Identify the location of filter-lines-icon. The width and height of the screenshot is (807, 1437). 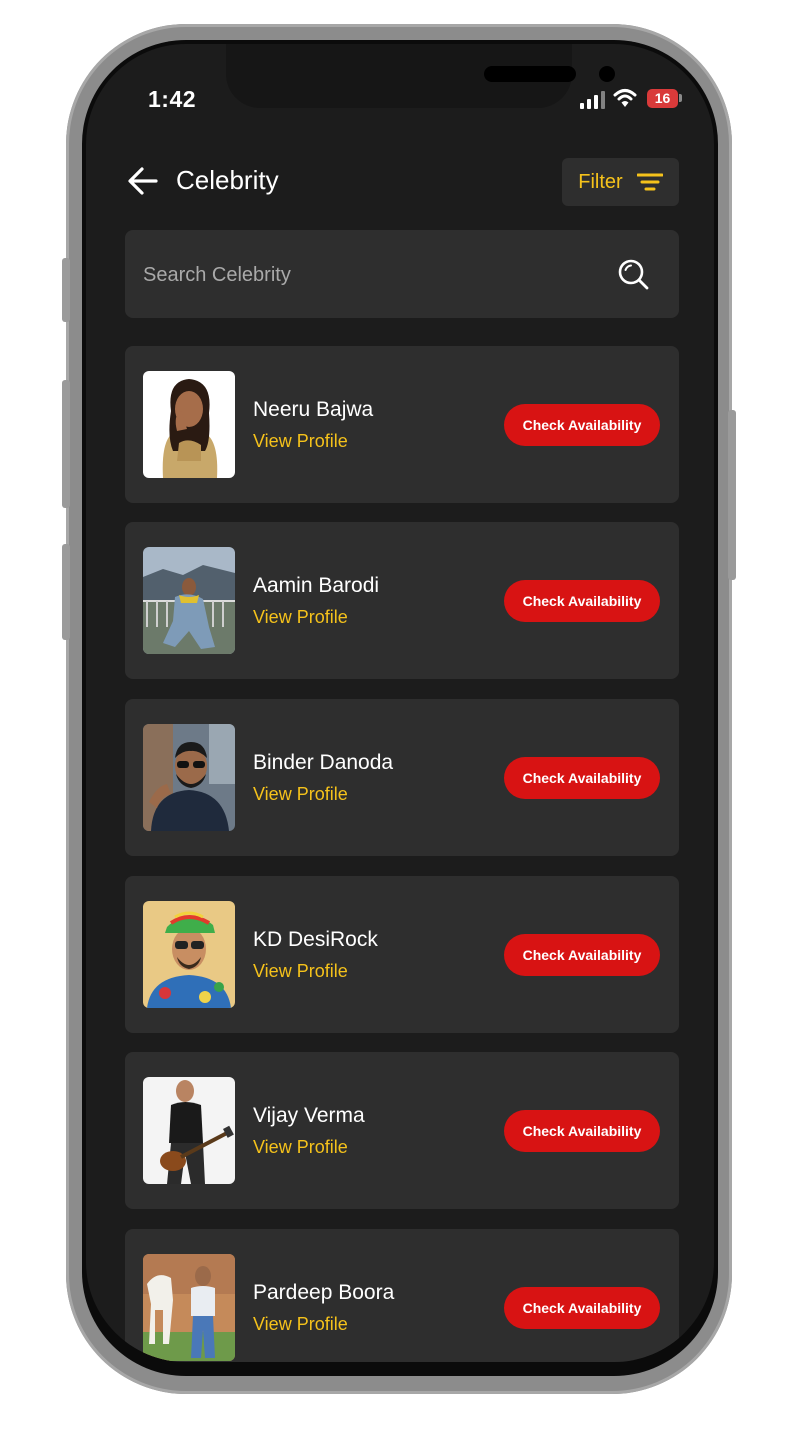
(649, 182).